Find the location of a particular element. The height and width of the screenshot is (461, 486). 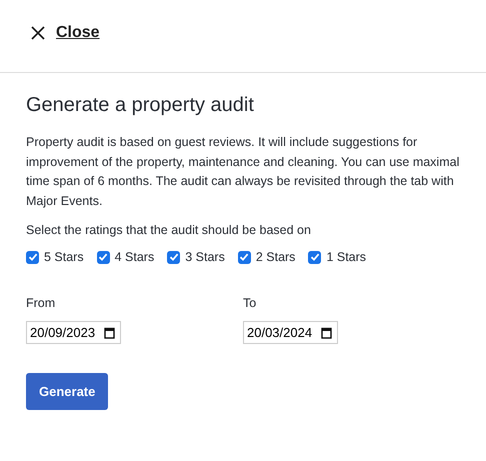

dialog-title: Generate a property audit is located at coordinates (140, 105).